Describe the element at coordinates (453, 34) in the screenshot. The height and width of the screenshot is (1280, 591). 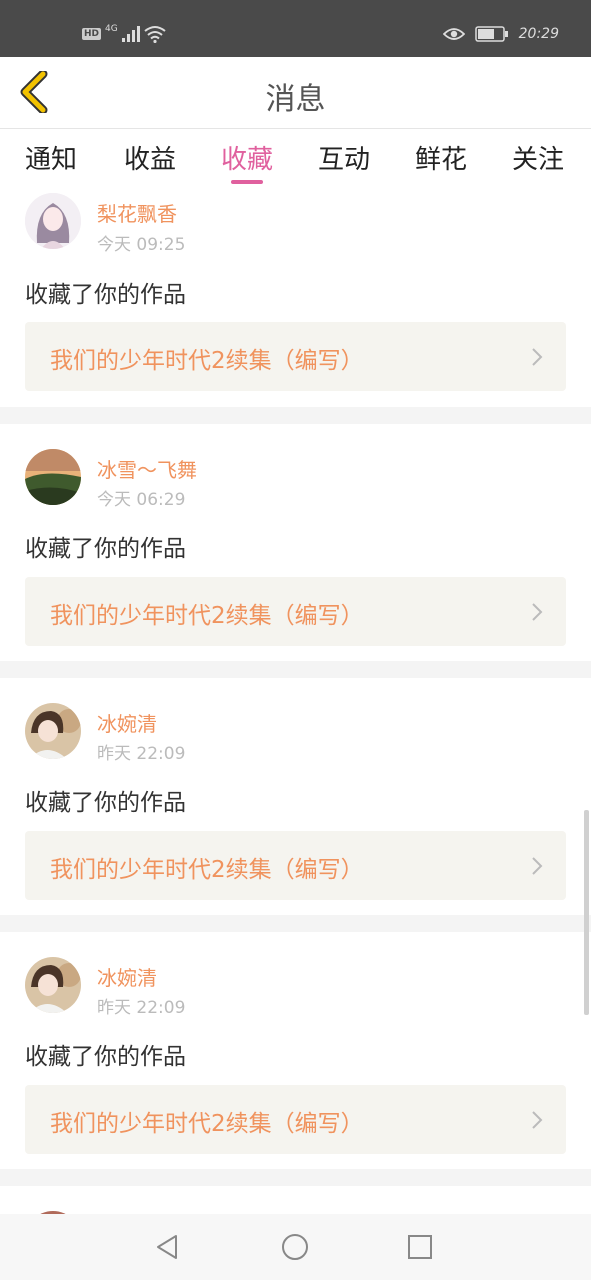
I see `eye-icon` at that location.